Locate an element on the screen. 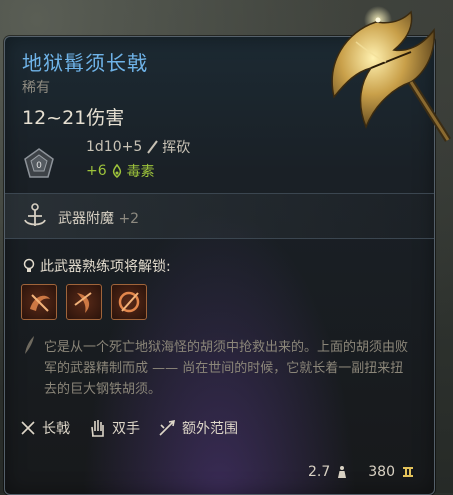  bonus-damage-row: +6 毒素 is located at coordinates (120, 171).